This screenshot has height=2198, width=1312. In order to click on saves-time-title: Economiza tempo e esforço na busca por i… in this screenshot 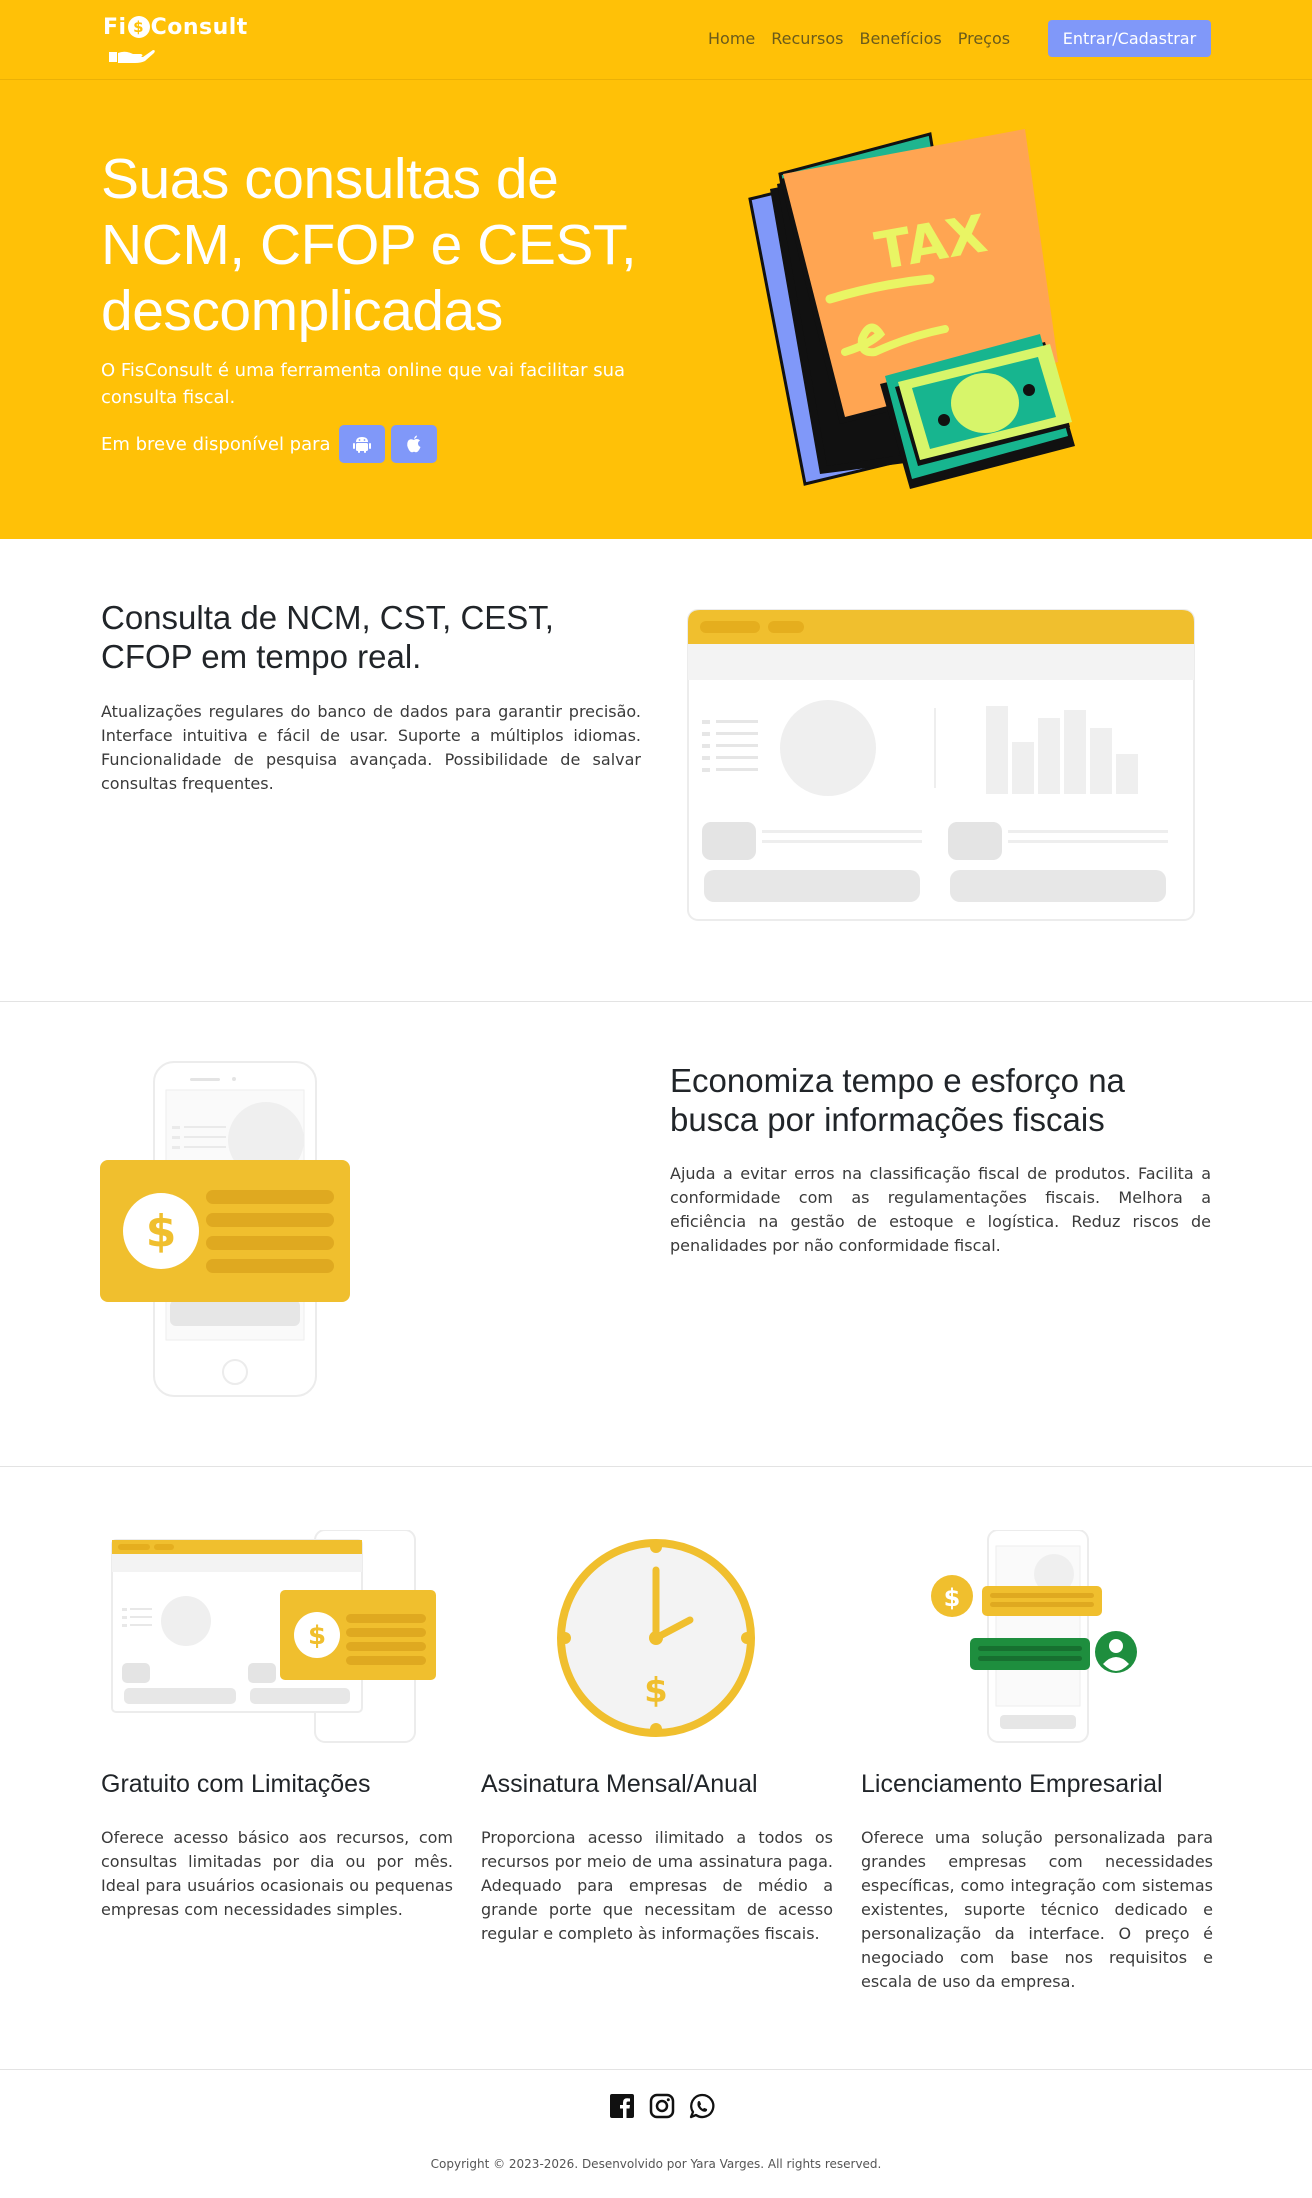, I will do `click(897, 1100)`.